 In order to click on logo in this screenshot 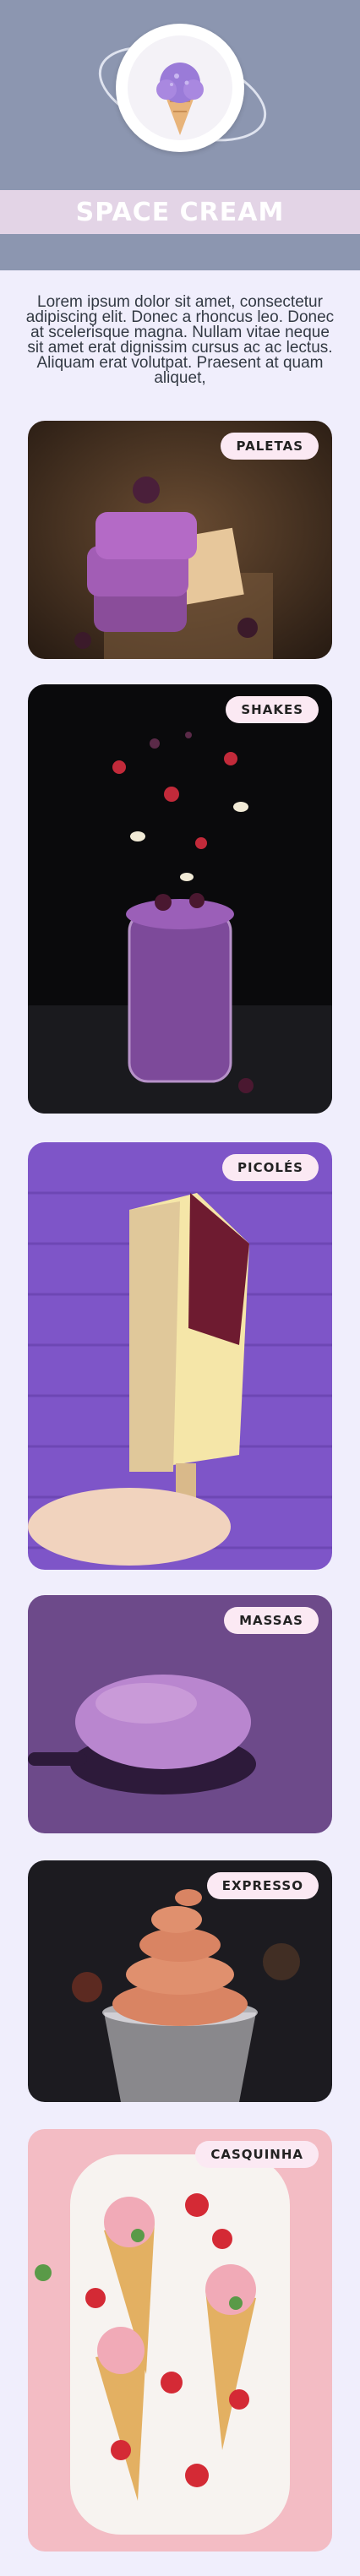, I will do `click(182, 92)`.